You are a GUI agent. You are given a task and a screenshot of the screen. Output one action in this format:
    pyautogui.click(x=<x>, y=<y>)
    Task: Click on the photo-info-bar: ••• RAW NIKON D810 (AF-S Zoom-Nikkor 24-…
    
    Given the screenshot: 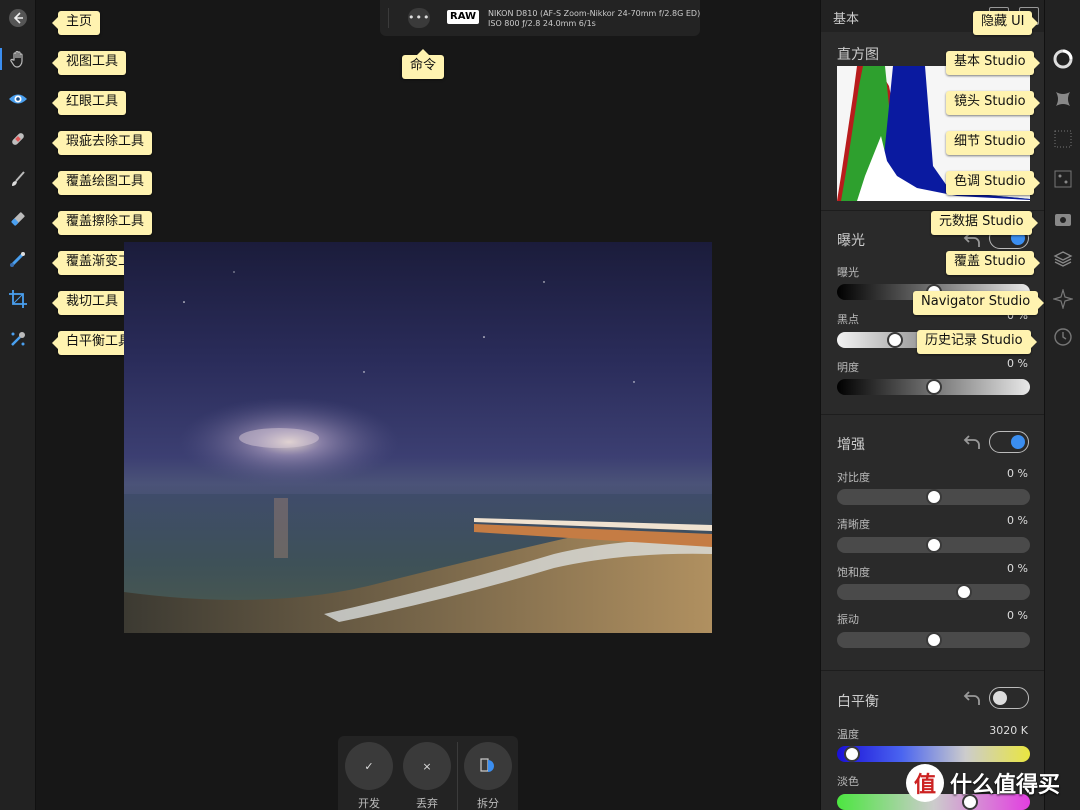 What is the action you would take?
    pyautogui.click(x=540, y=18)
    